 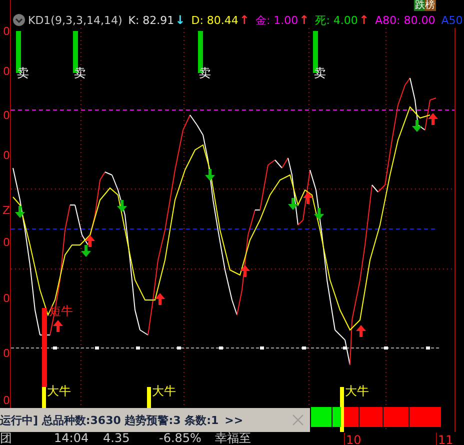 I want to click on quote-cell: 4.35, so click(x=116, y=438).